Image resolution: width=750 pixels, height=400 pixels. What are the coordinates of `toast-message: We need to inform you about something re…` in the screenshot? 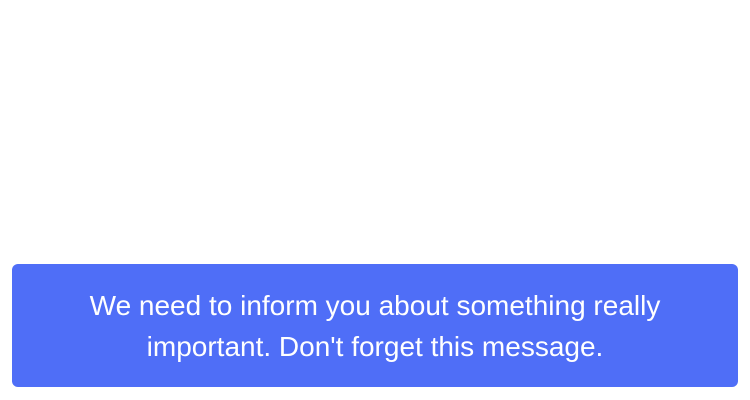 It's located at (375, 325).